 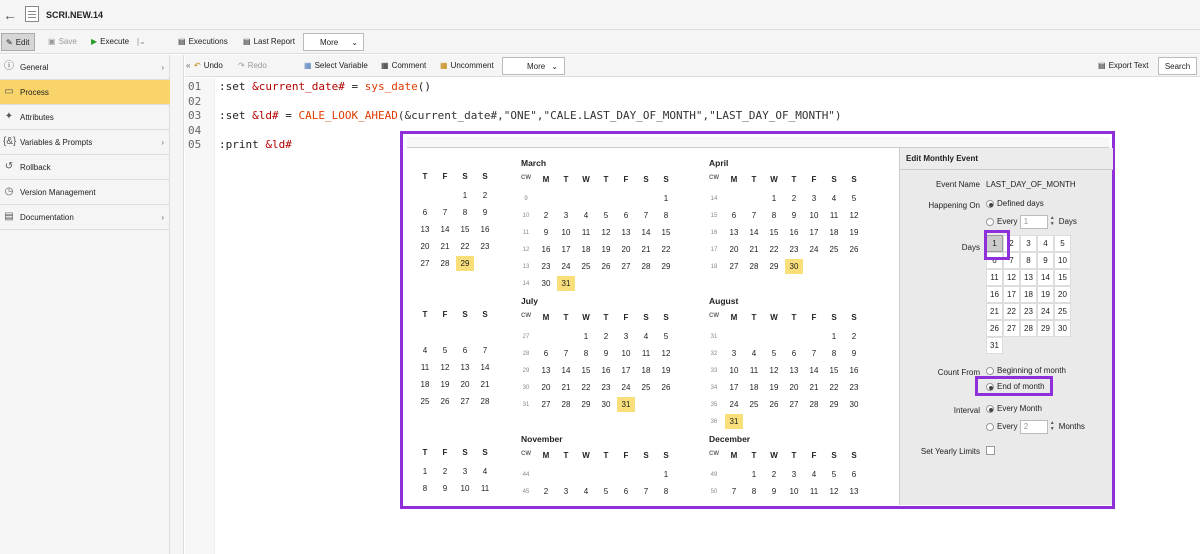 I want to click on calendar-day: 22, so click(x=586, y=387).